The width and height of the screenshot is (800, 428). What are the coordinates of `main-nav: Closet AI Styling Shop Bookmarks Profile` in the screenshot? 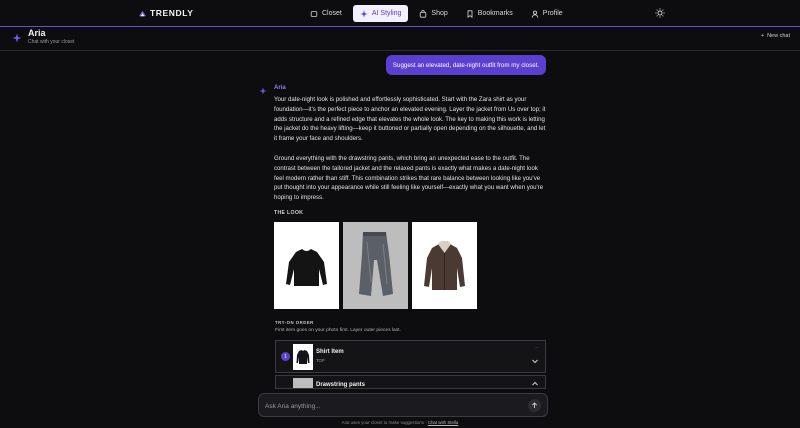 It's located at (436, 13).